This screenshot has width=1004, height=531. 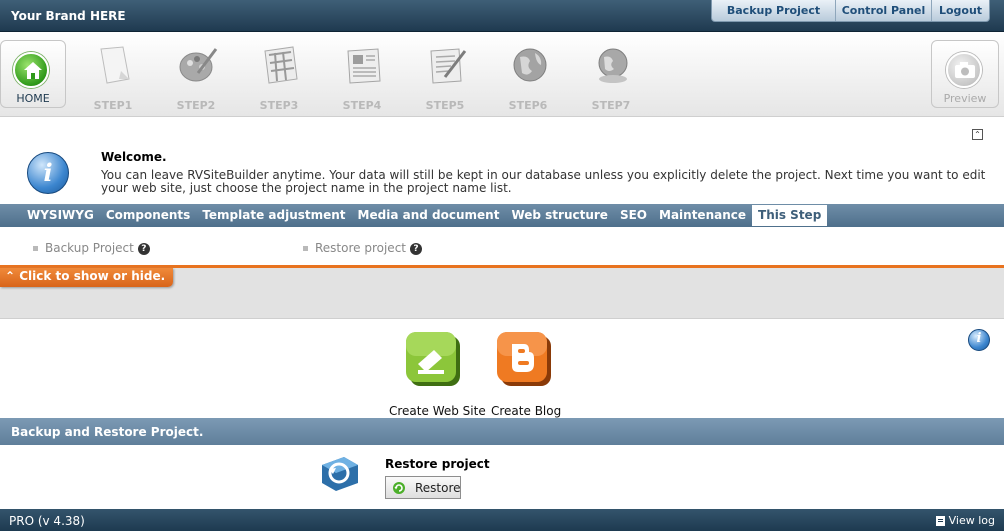 I want to click on logout-link: Logout, so click(x=960, y=10).